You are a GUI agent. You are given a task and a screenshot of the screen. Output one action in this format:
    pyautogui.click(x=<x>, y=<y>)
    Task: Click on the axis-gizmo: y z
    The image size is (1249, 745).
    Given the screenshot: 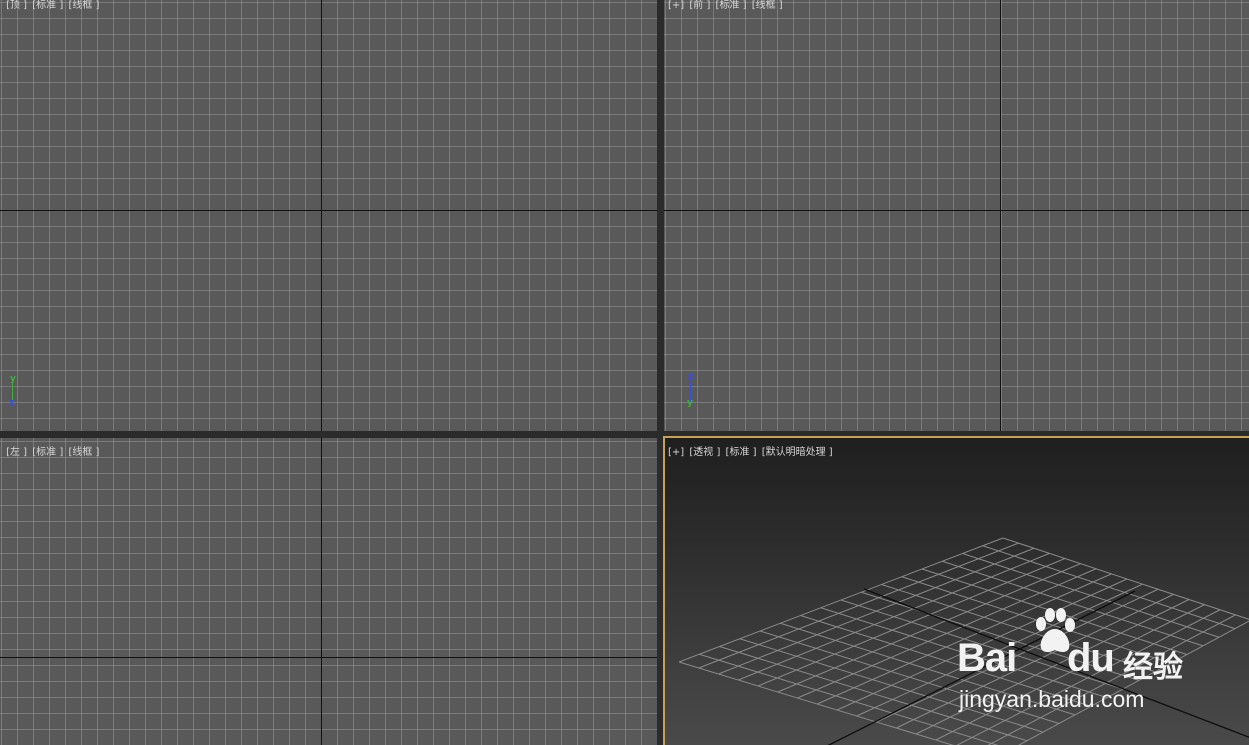 What is the action you would take?
    pyautogui.click(x=29, y=392)
    